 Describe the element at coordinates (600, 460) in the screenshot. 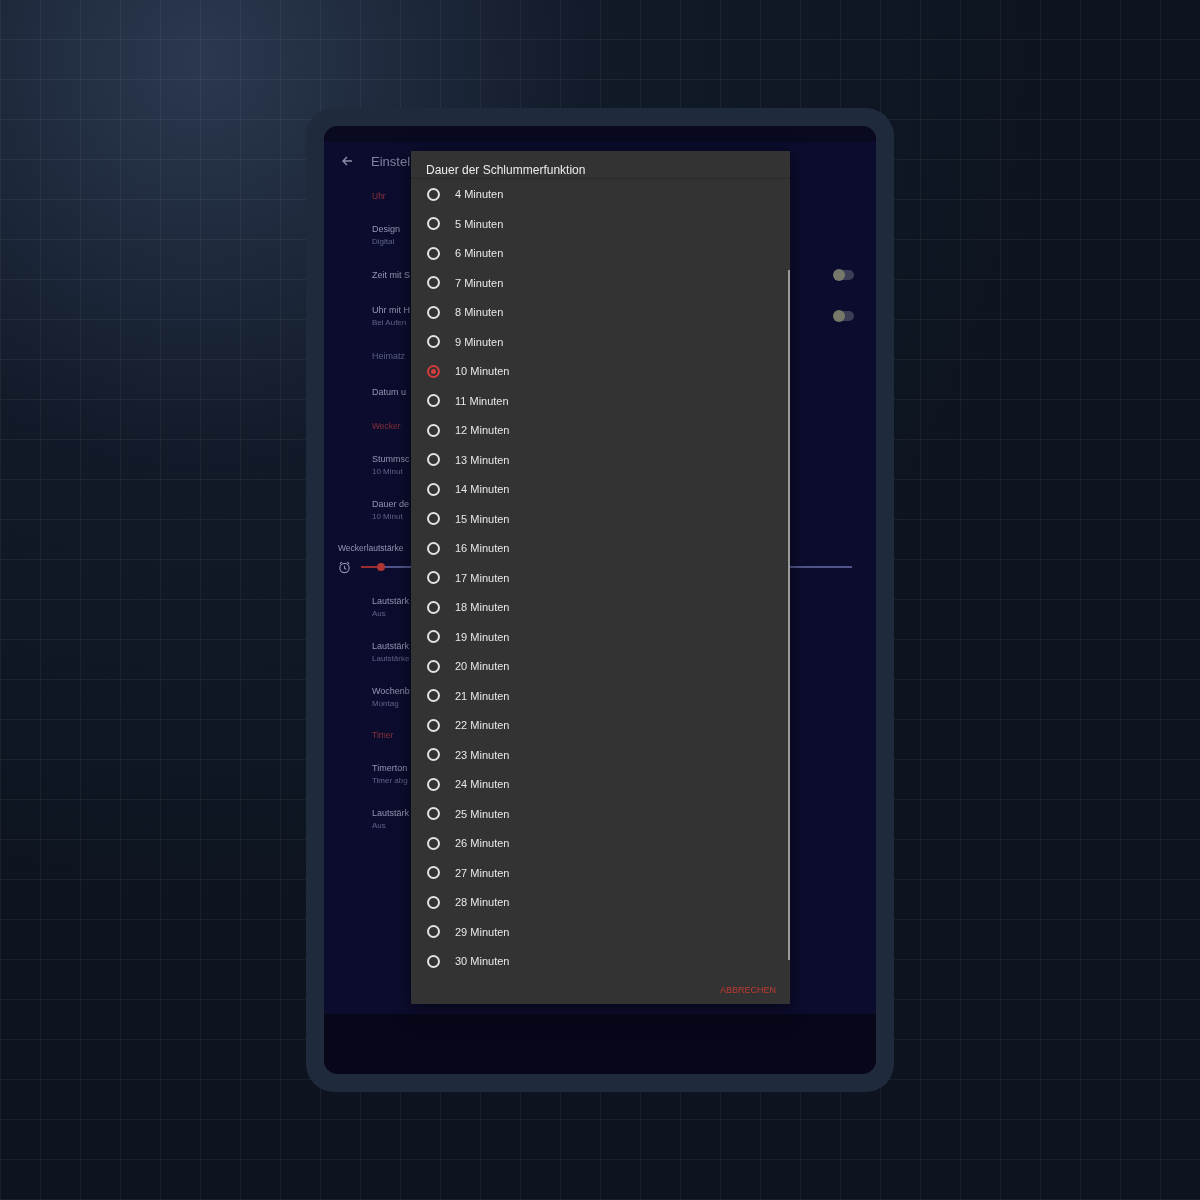

I see `radio-option: 13 Minuten` at that location.